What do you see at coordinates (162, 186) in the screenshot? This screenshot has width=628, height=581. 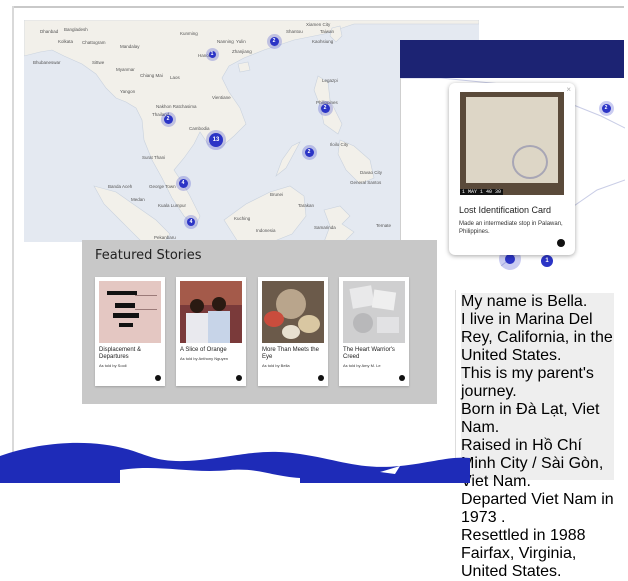 I see `map-place-label: George Town` at bounding box center [162, 186].